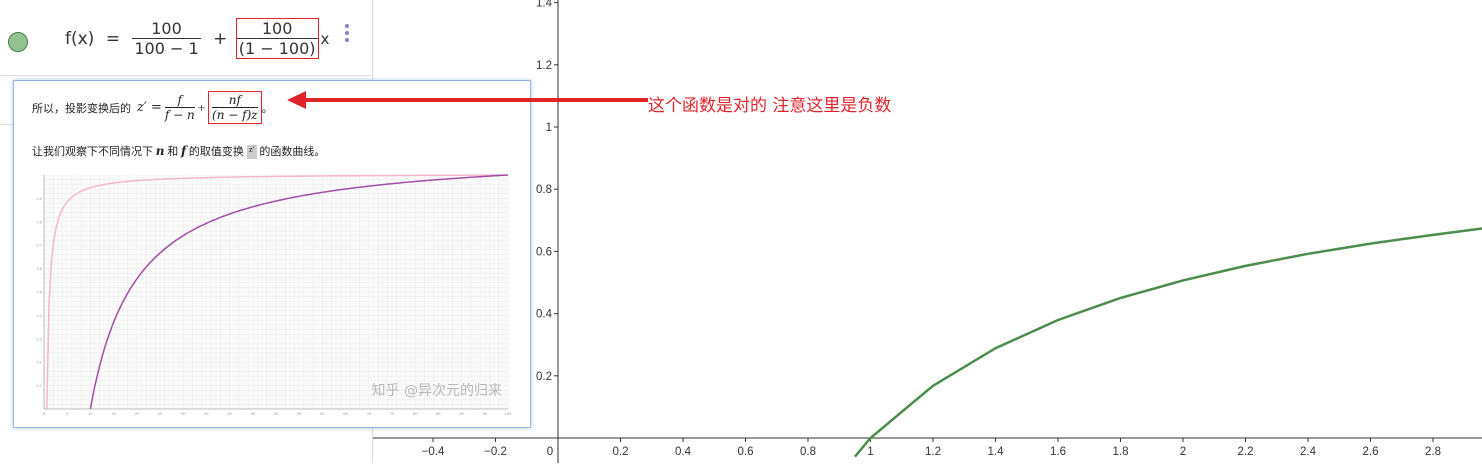 The width and height of the screenshot is (1482, 468). I want to click on popup-line1-end: 。, so click(267, 108).